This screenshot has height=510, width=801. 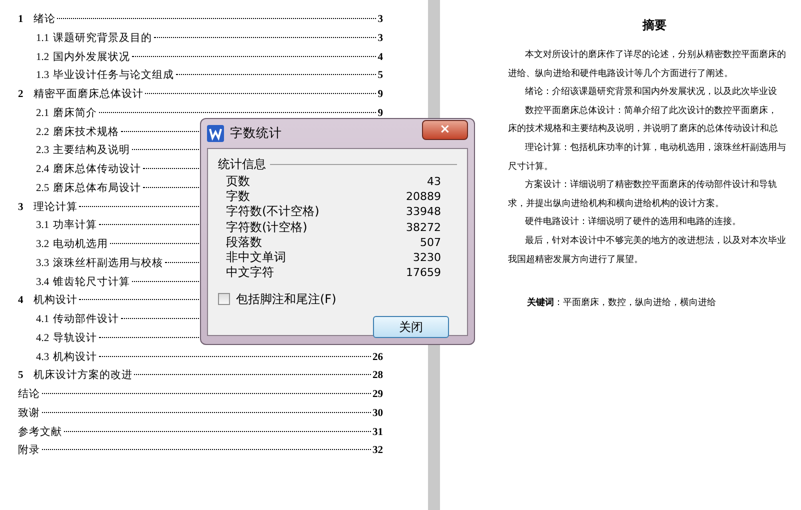 I want to click on stat-label: 字数, so click(x=238, y=196).